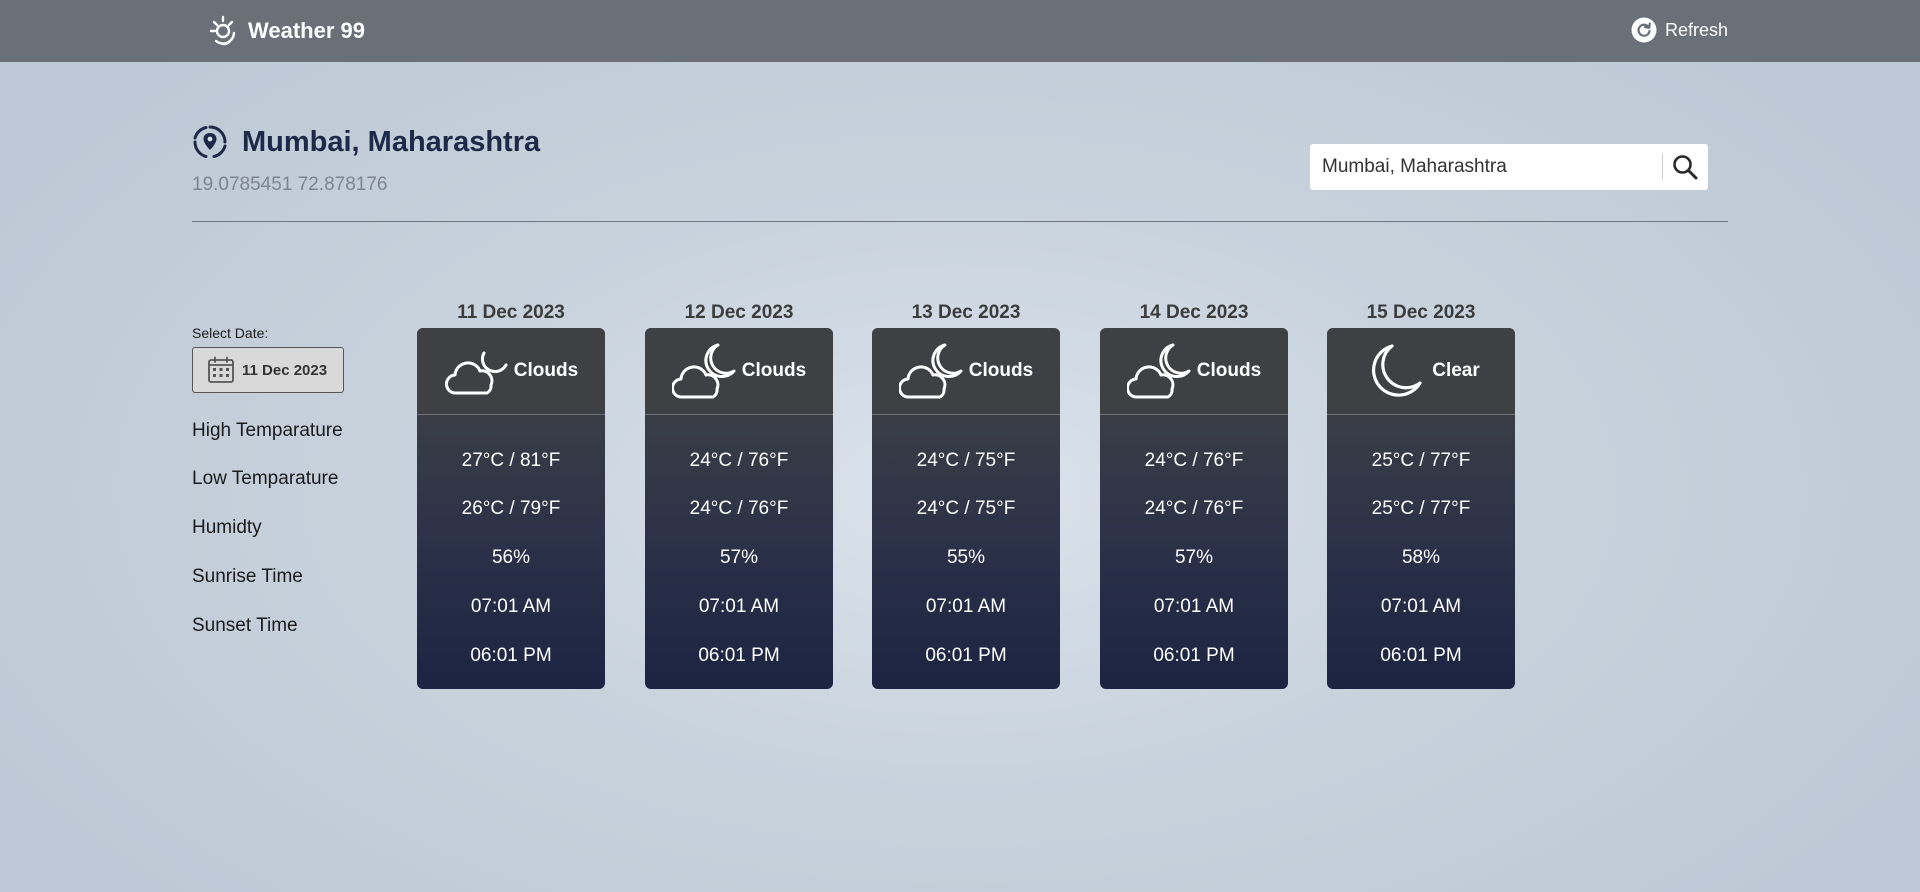 This screenshot has height=892, width=1920. I want to click on location-name: Mumbai, Maharashtra, so click(391, 142).